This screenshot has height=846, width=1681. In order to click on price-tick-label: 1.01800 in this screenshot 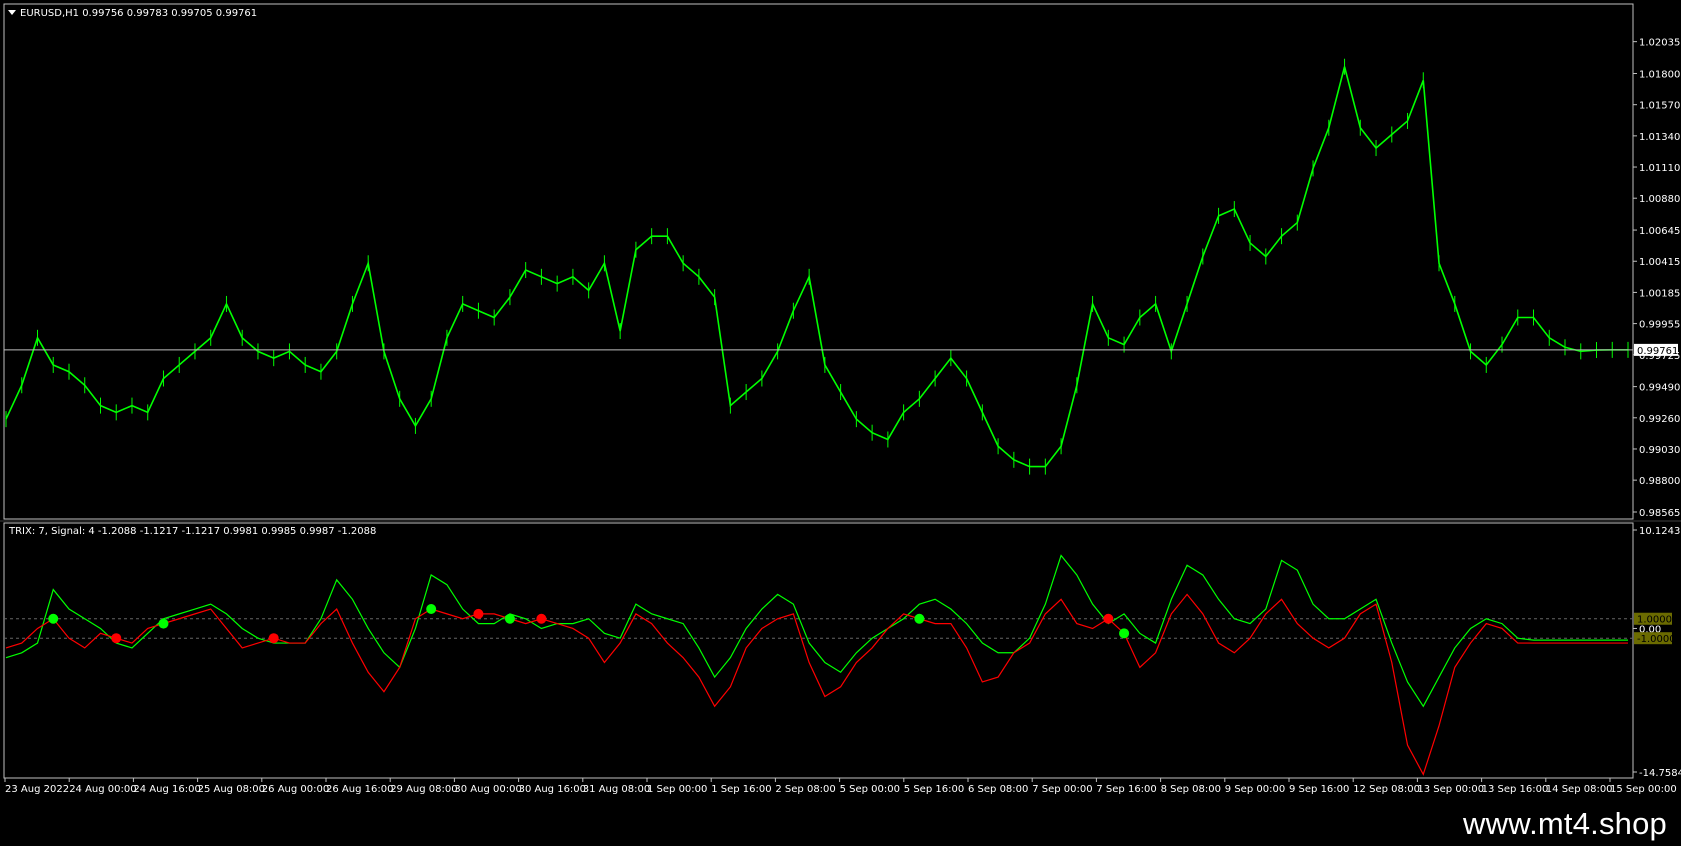, I will do `click(1659, 75)`.